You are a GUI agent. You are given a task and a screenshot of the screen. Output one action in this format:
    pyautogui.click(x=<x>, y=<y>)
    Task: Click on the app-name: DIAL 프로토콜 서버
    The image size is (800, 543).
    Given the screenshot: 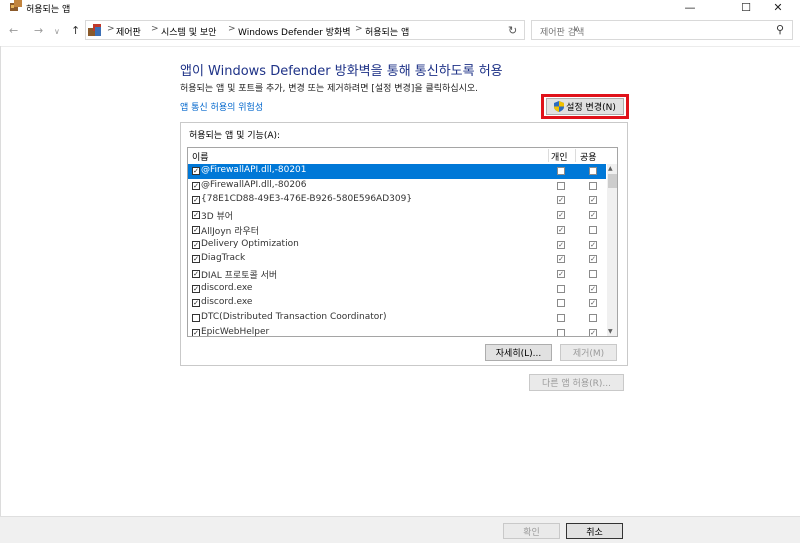 What is the action you would take?
    pyautogui.click(x=239, y=275)
    